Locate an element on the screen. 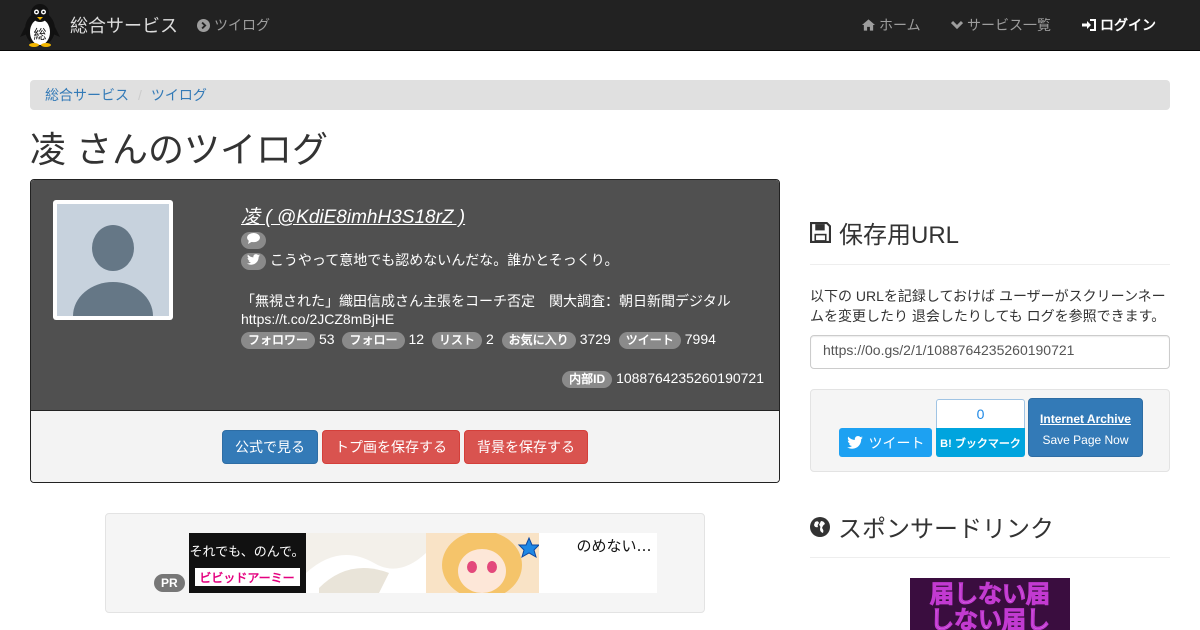  brand-logo-char: 総 is located at coordinates (39, 35).